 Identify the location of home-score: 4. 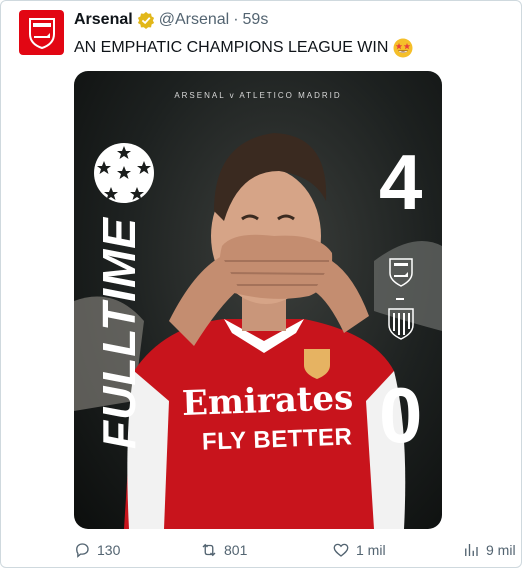
(401, 182).